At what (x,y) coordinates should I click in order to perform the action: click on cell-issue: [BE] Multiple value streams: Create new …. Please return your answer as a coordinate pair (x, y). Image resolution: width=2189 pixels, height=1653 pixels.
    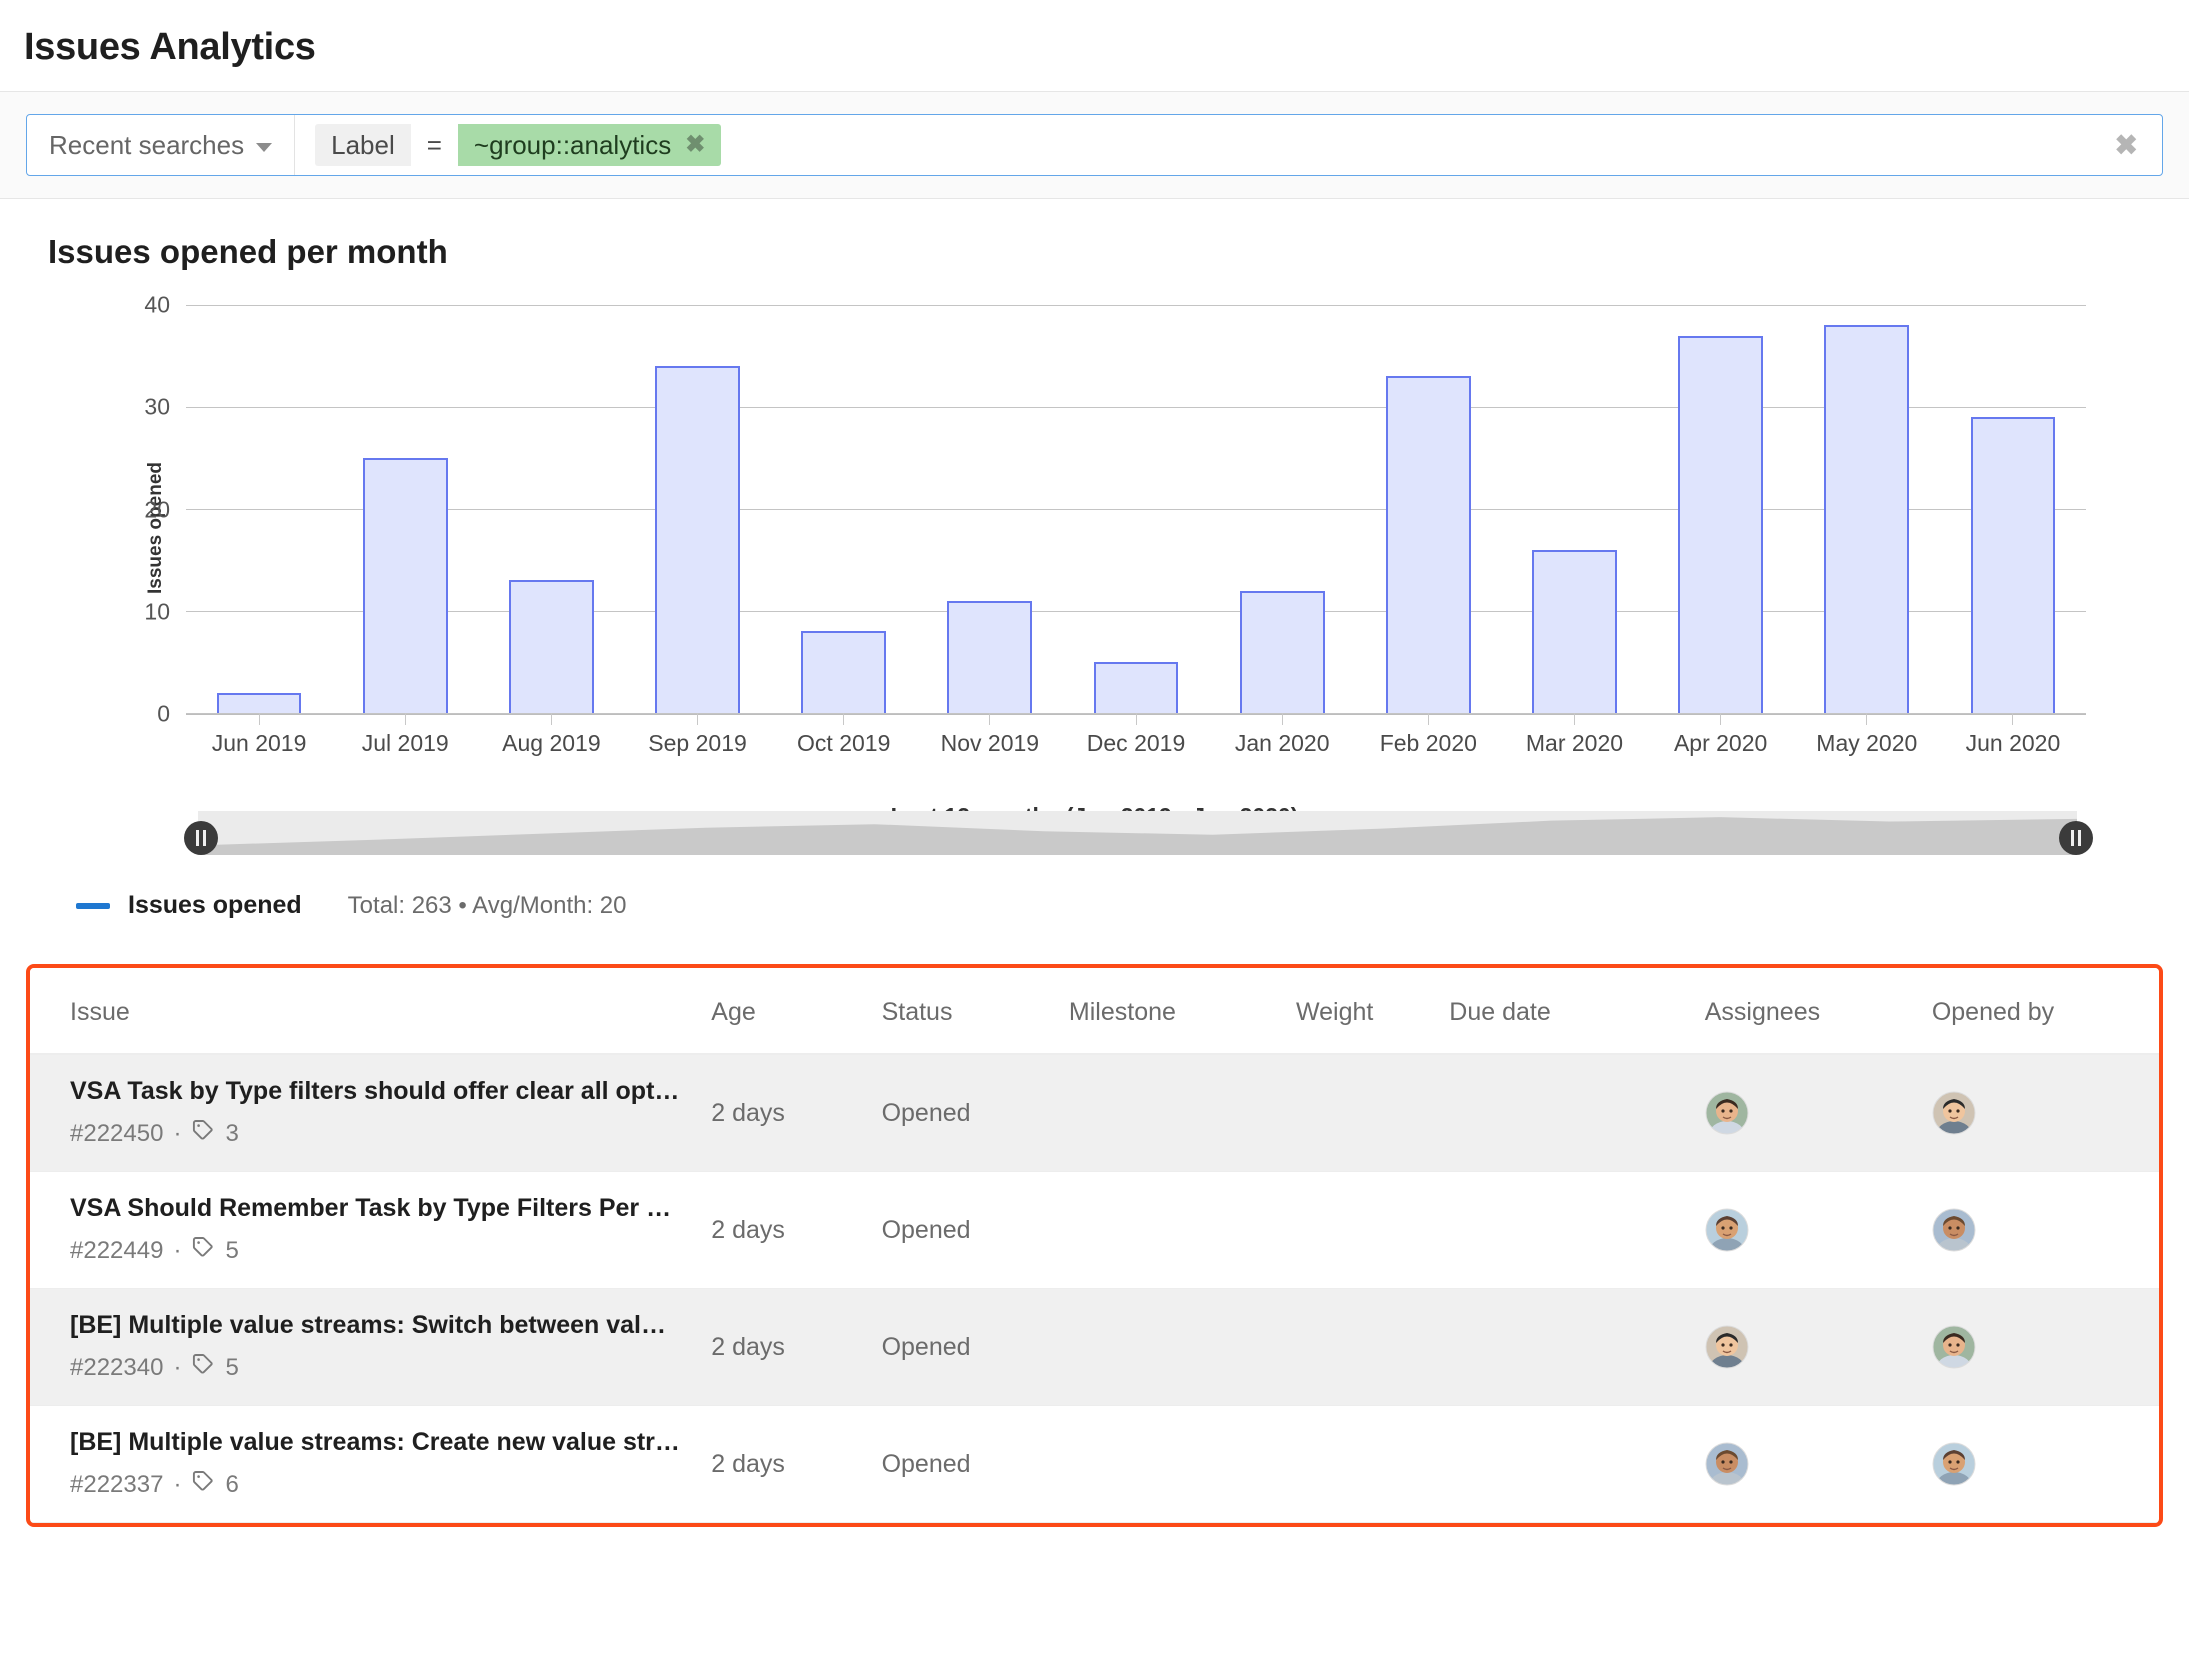
    Looking at the image, I should click on (370, 1464).